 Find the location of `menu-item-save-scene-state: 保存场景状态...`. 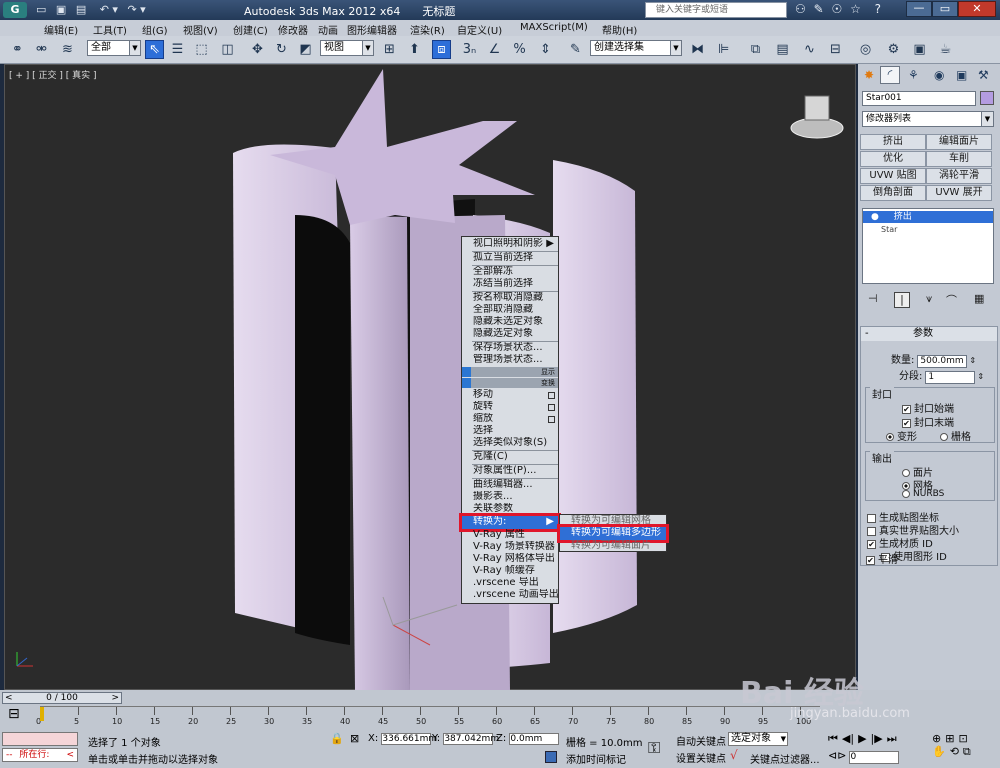

menu-item-save-scene-state: 保存场景状态... is located at coordinates (510, 348).